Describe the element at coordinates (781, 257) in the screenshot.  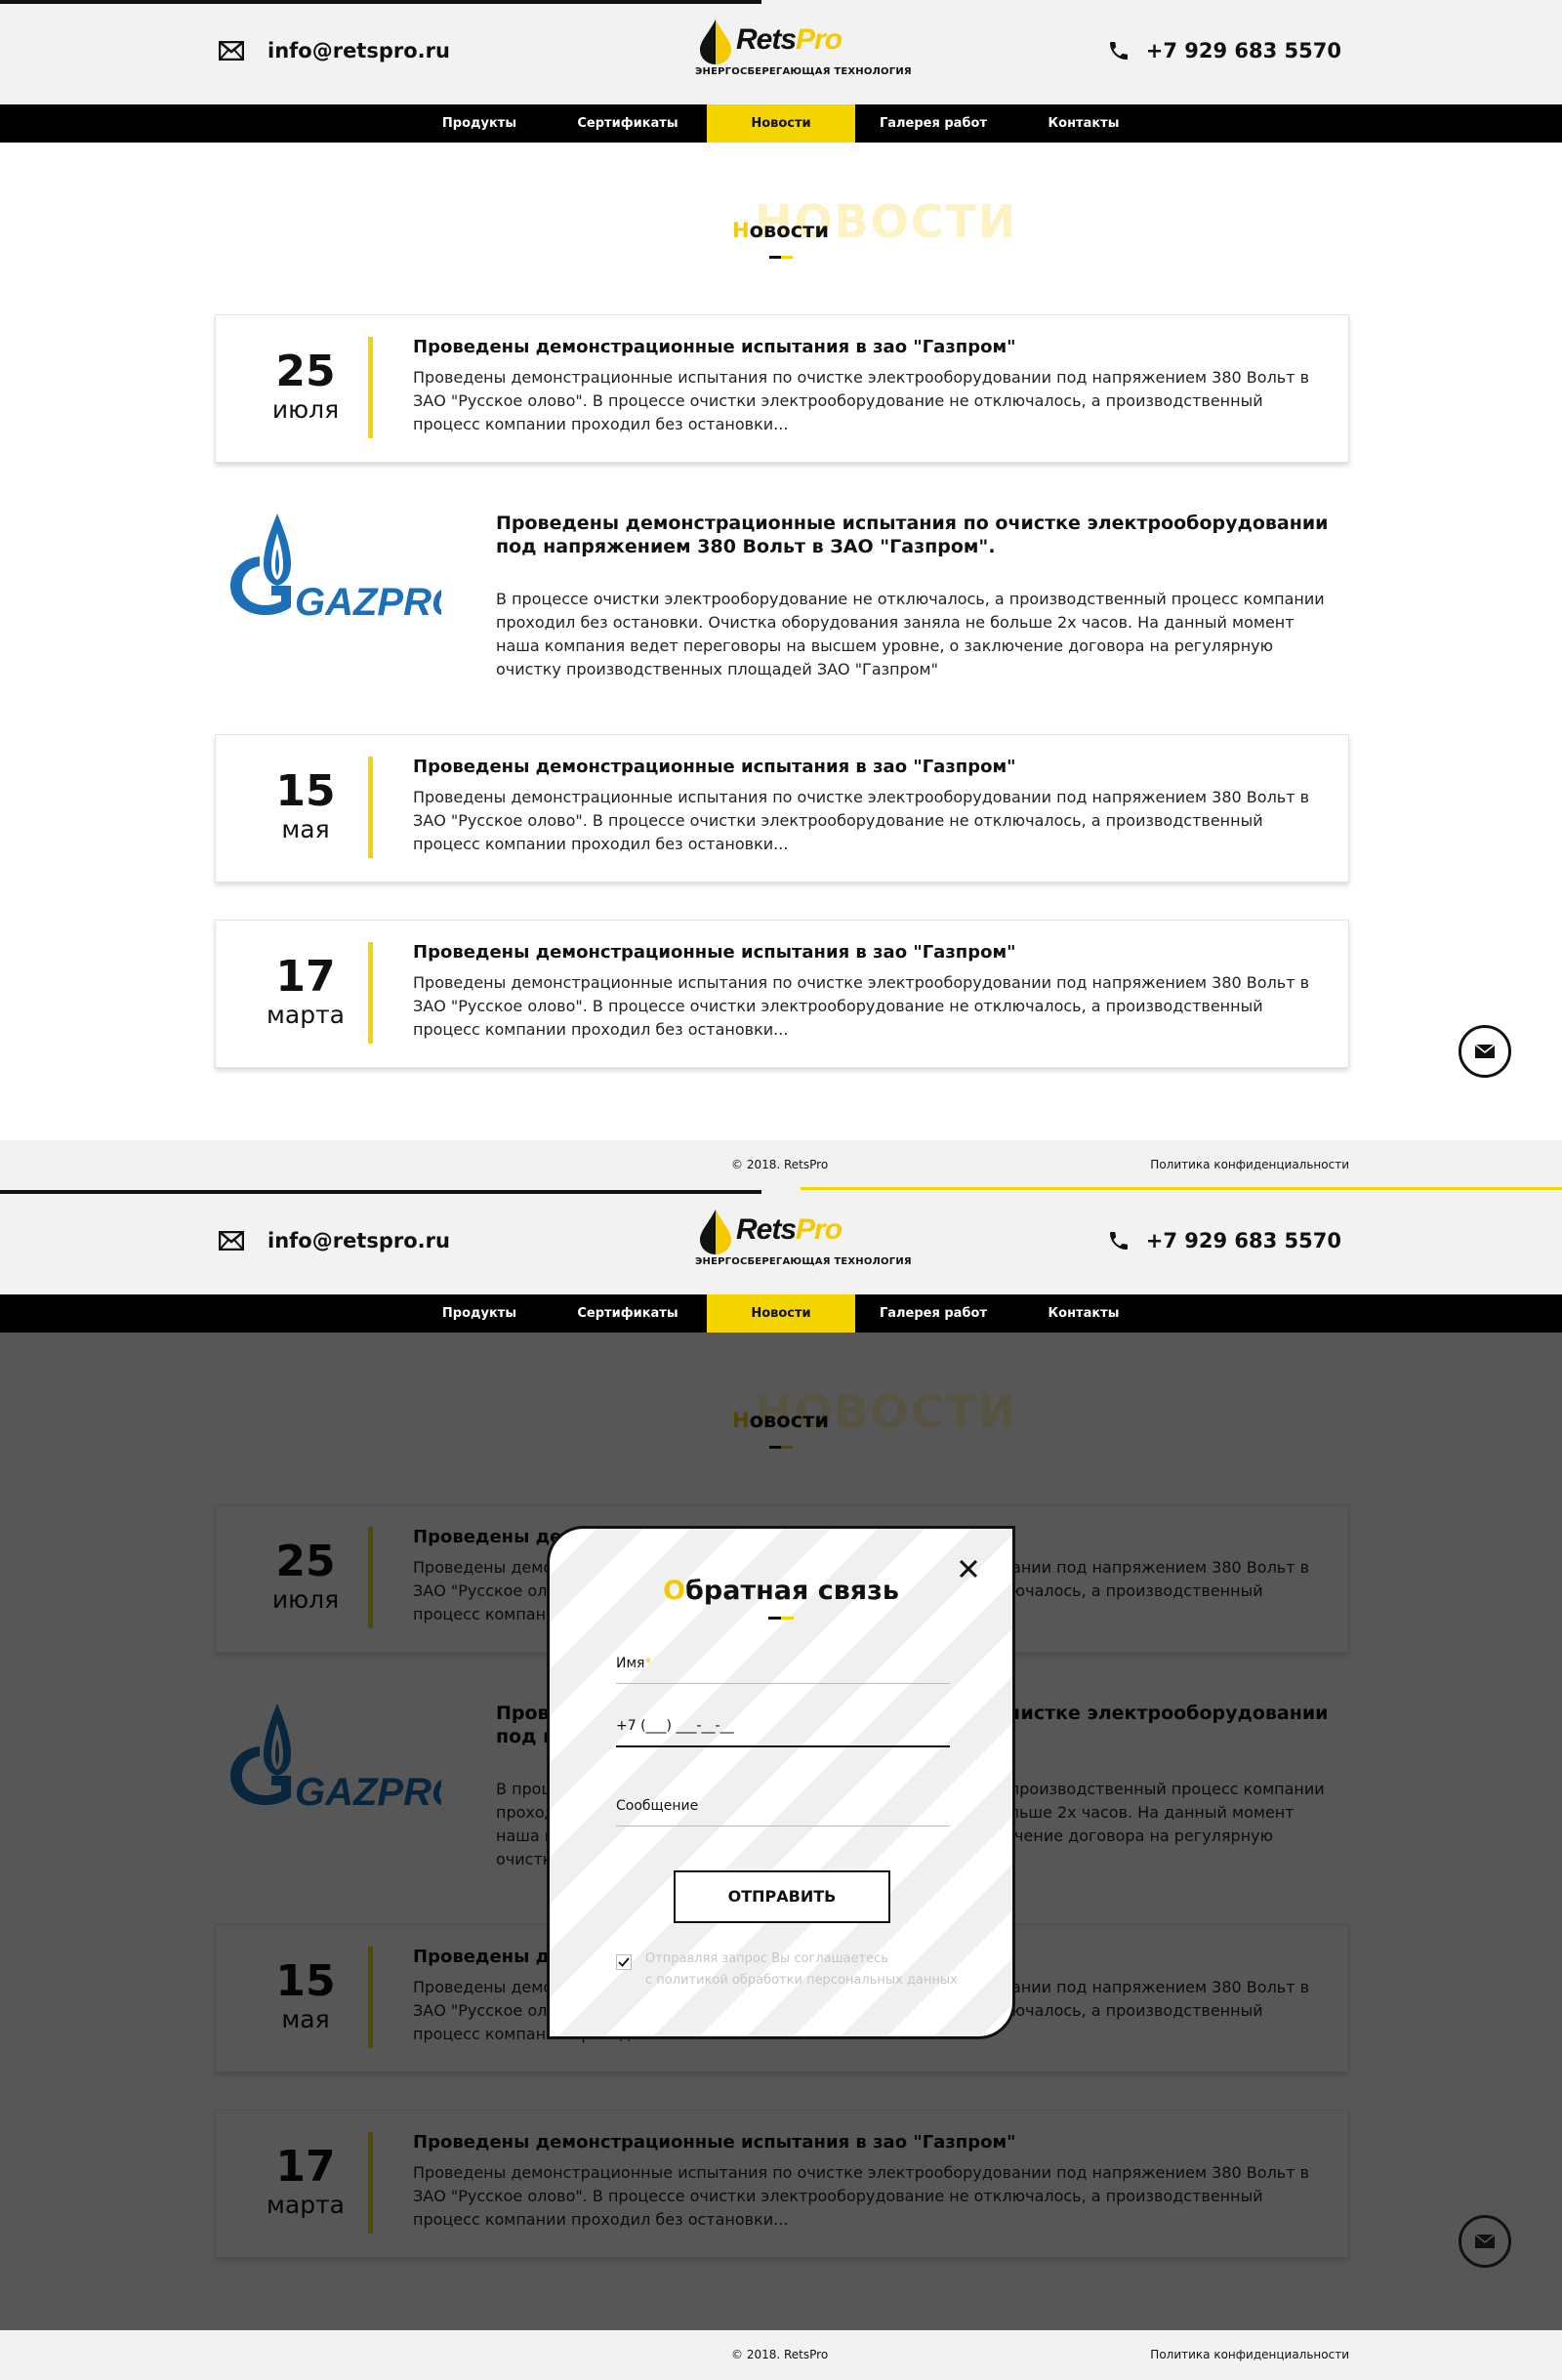
I see `section-title-underline` at that location.